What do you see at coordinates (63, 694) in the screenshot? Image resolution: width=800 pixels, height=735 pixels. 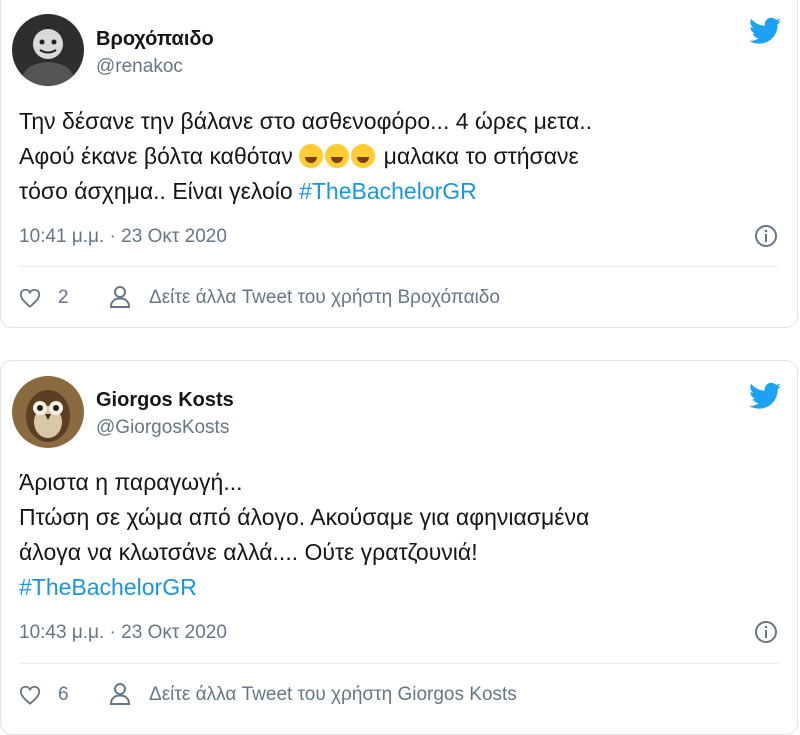 I see `like-count: 6` at bounding box center [63, 694].